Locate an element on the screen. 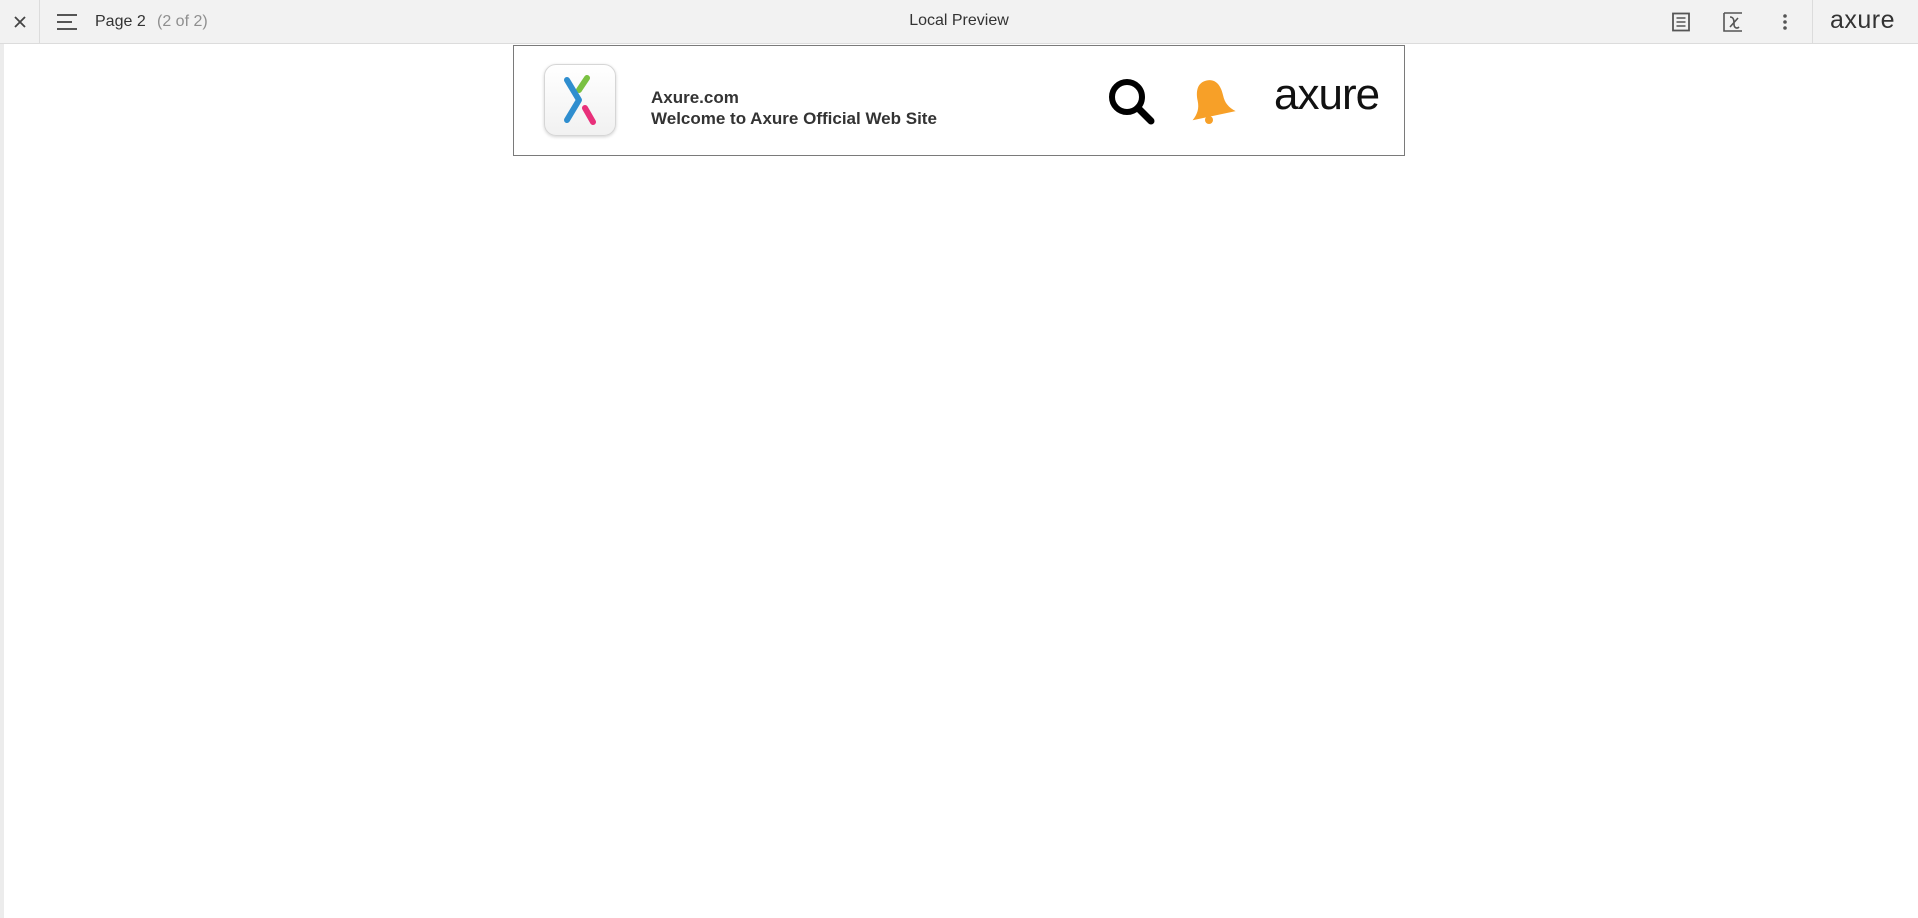  brand-logo: axure is located at coordinates (1327, 95).